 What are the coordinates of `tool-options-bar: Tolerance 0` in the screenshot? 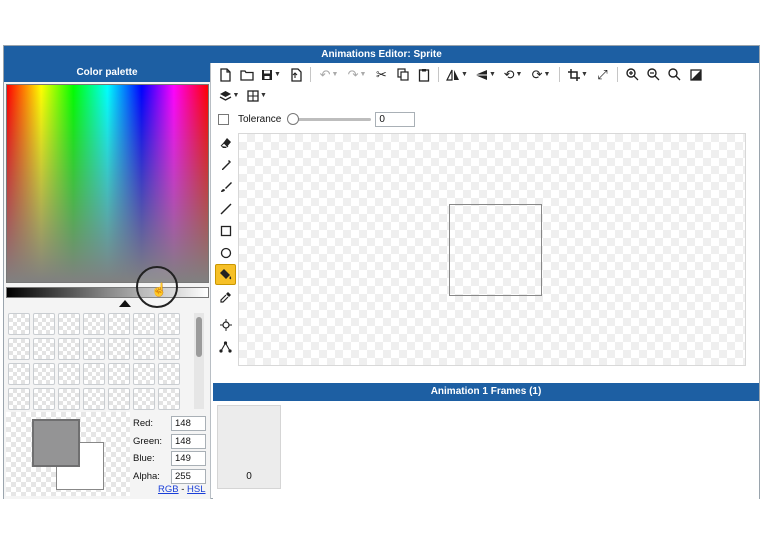 It's located at (368, 119).